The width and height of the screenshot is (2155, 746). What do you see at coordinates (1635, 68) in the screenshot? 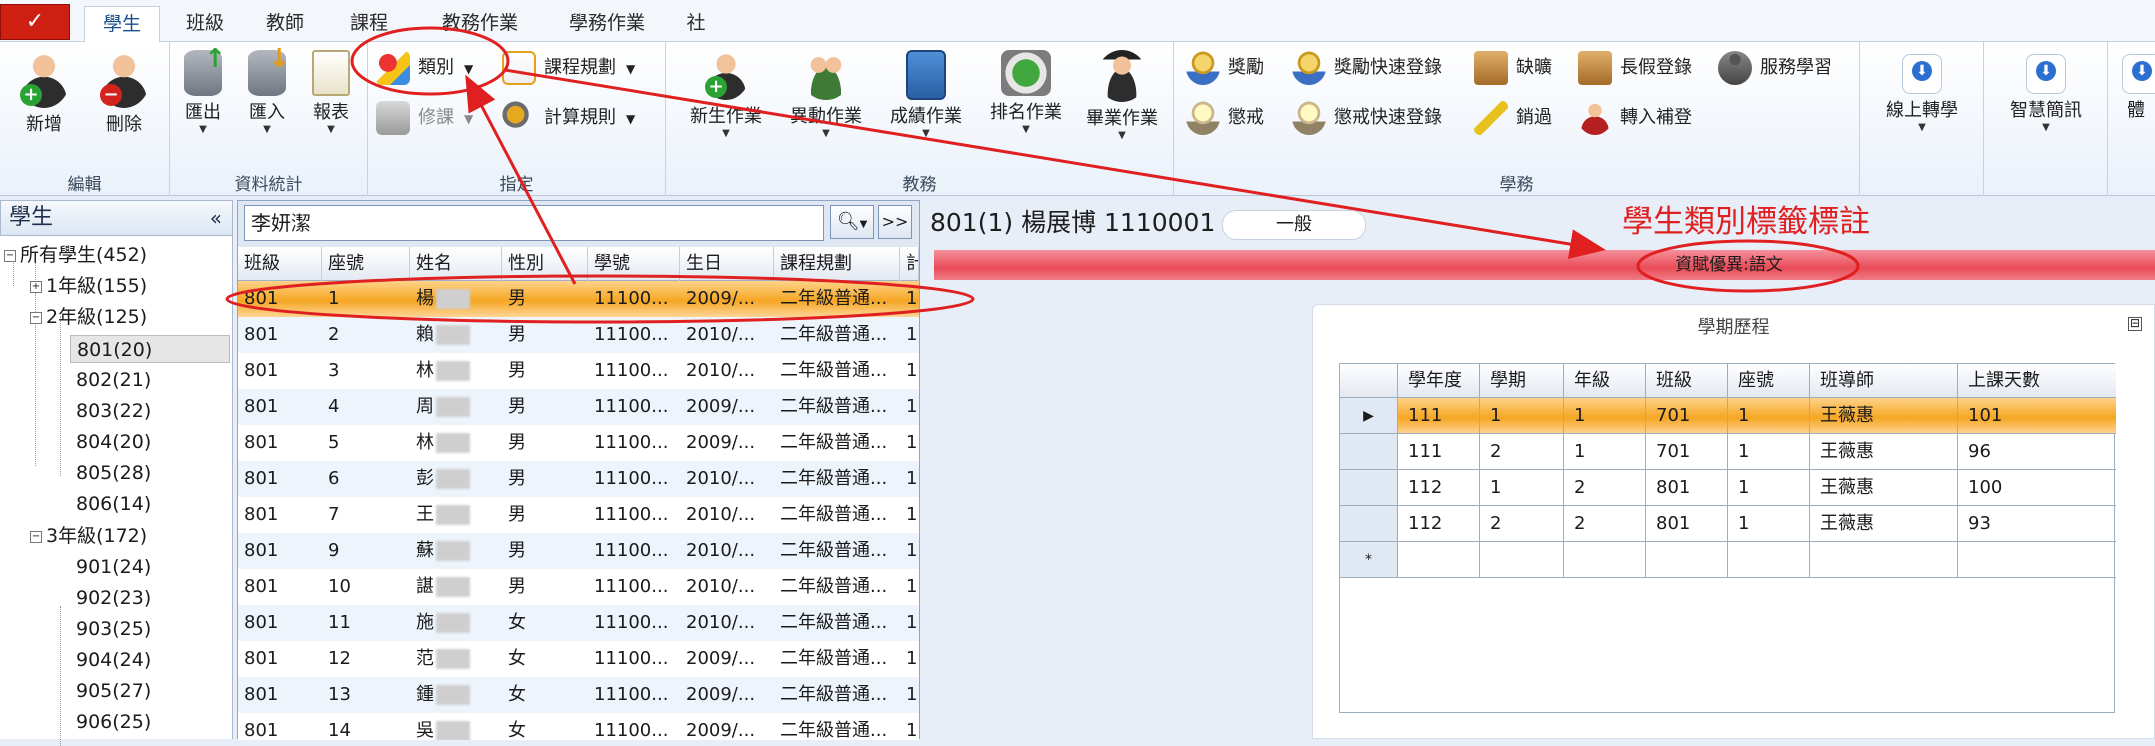
I see `long-leave-button: 長假登錄` at bounding box center [1635, 68].